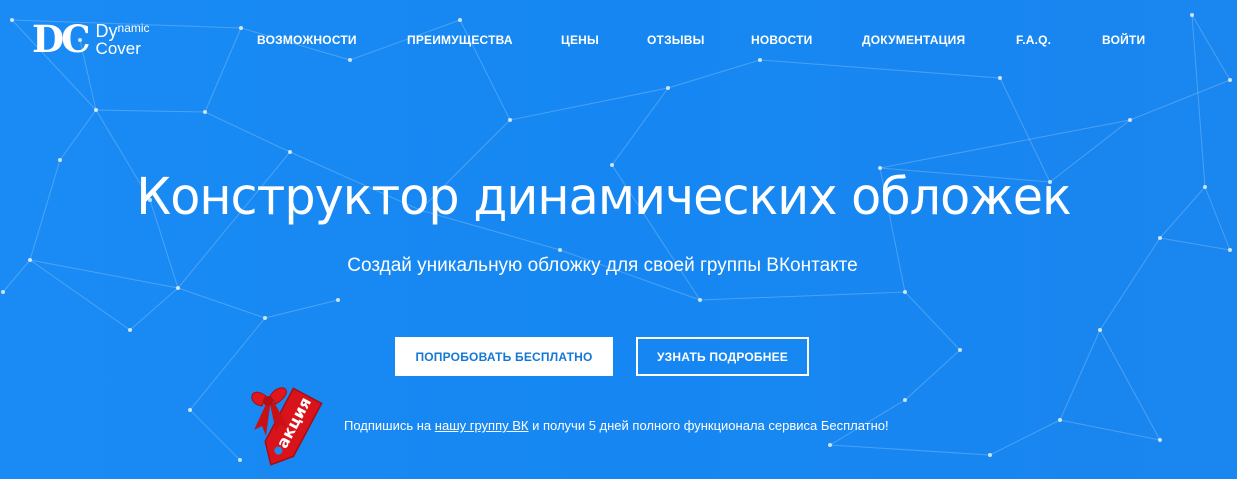  What do you see at coordinates (1123, 40) in the screenshot?
I see `nav-item-login: ВОЙТИ` at bounding box center [1123, 40].